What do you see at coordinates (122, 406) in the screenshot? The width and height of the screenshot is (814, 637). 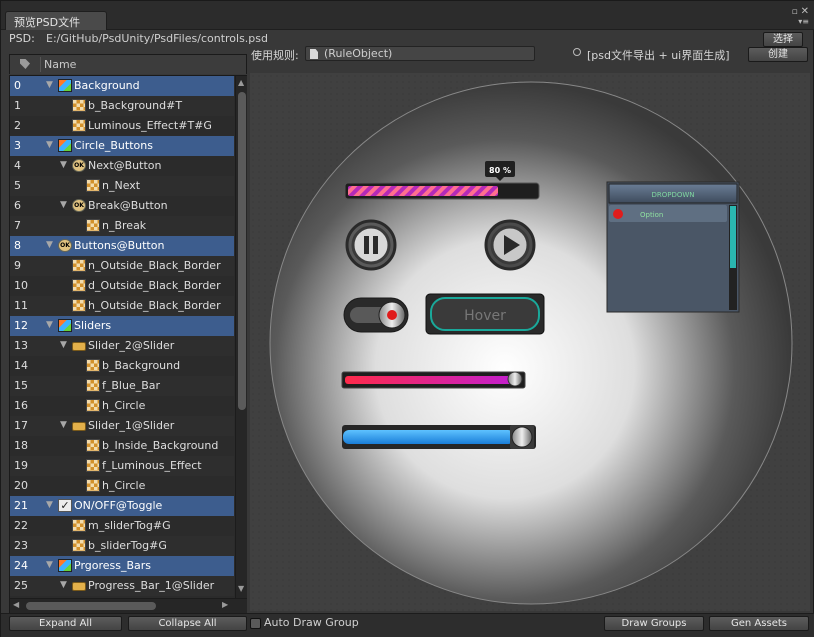 I see `tree-row: 16 h_Circle` at bounding box center [122, 406].